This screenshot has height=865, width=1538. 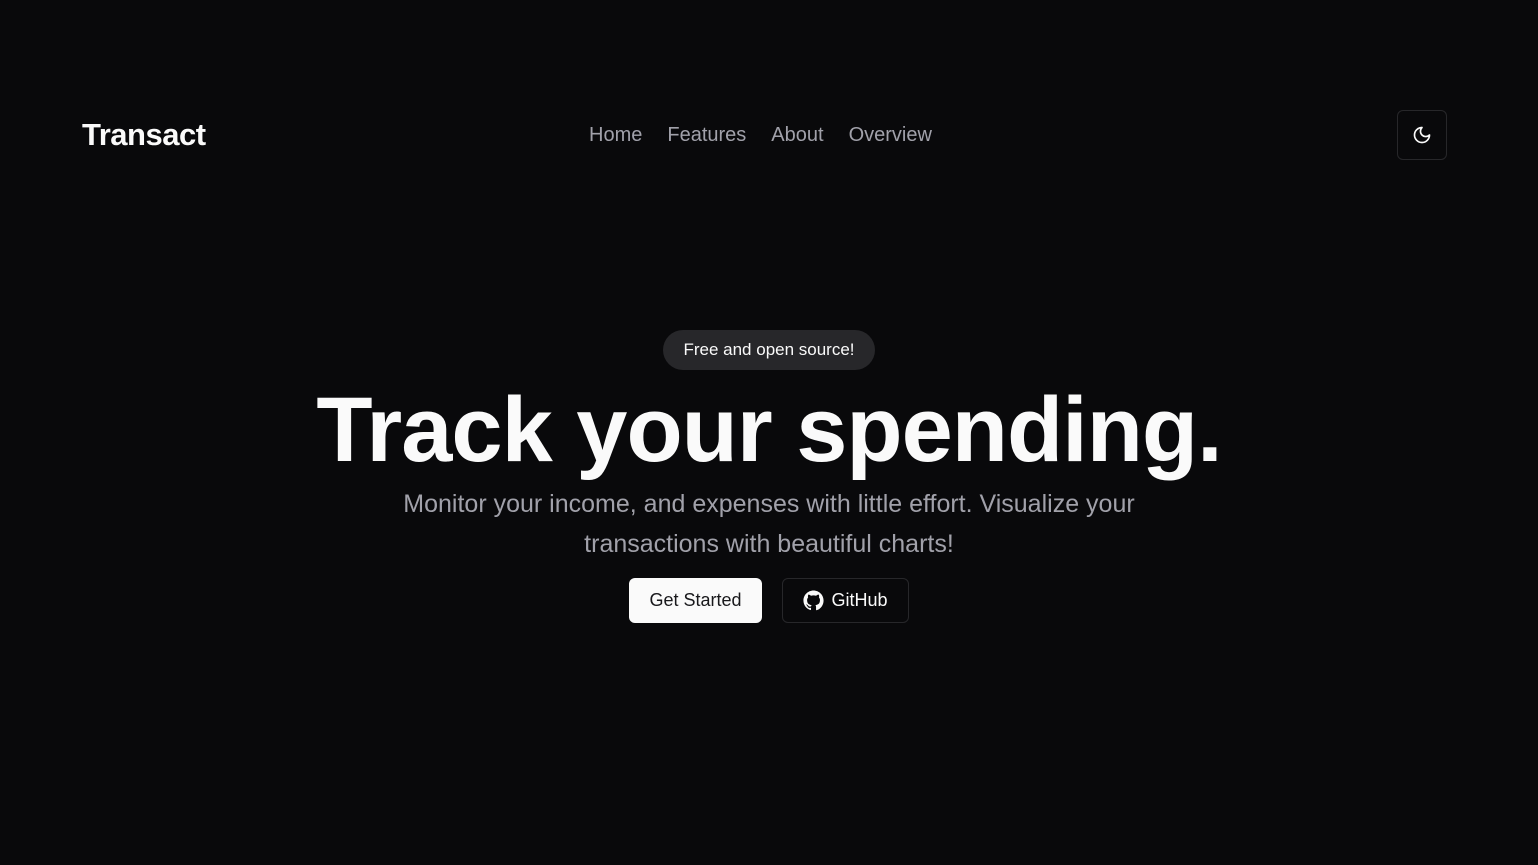 I want to click on get-started-button: Get Started, so click(x=695, y=600).